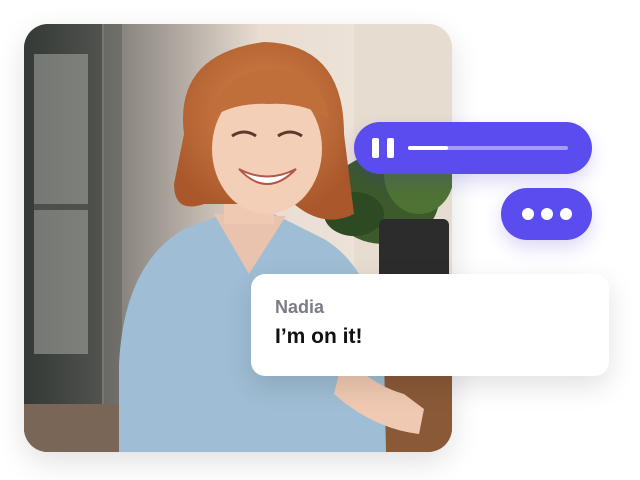  I want to click on sender-name: Nadia, so click(300, 307).